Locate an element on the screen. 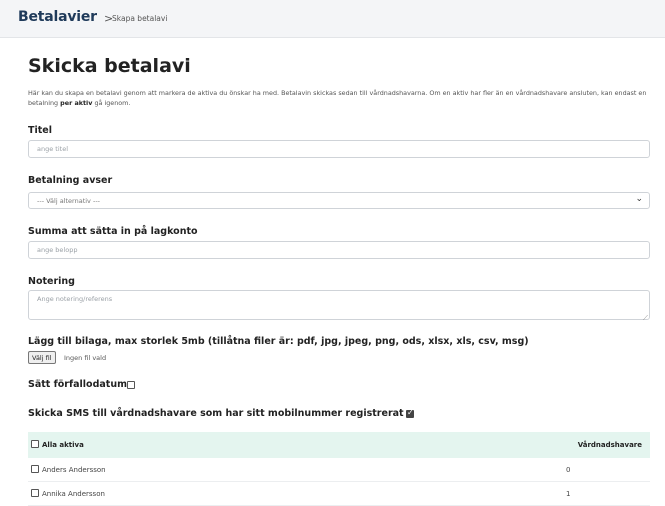  intro-bold: per aktiv is located at coordinates (76, 103).